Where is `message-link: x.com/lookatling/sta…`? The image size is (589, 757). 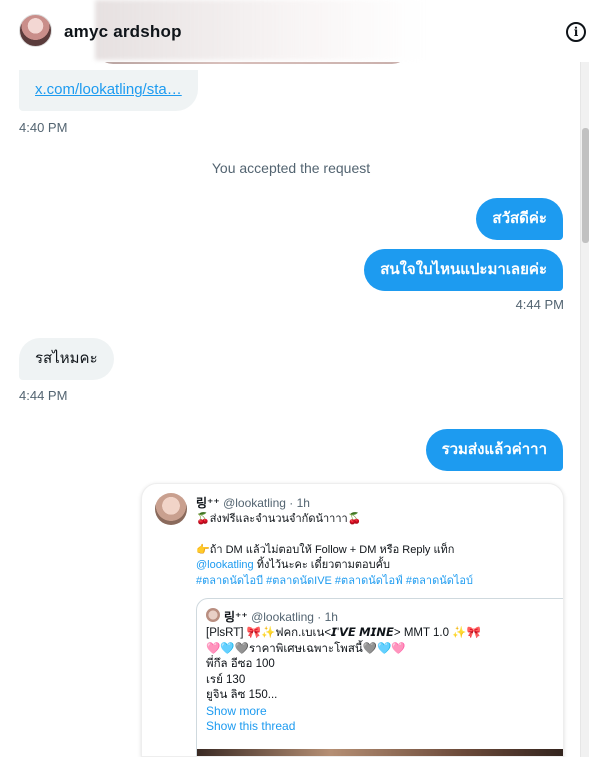
message-link: x.com/lookatling/sta… is located at coordinates (108, 89).